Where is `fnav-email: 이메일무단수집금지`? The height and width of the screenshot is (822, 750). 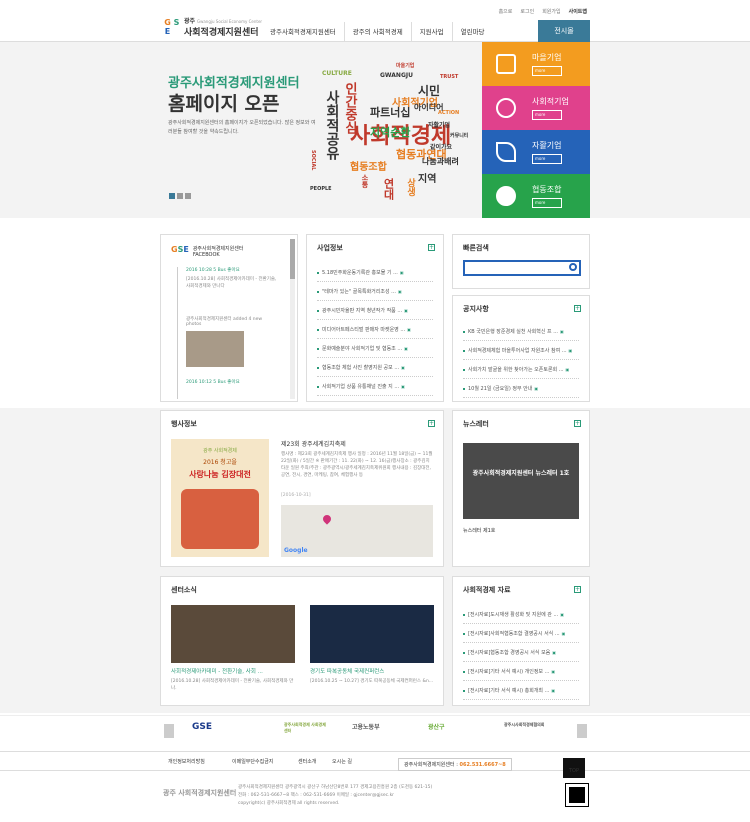
fnav-email: 이메일무단수집금지 is located at coordinates (252, 761).